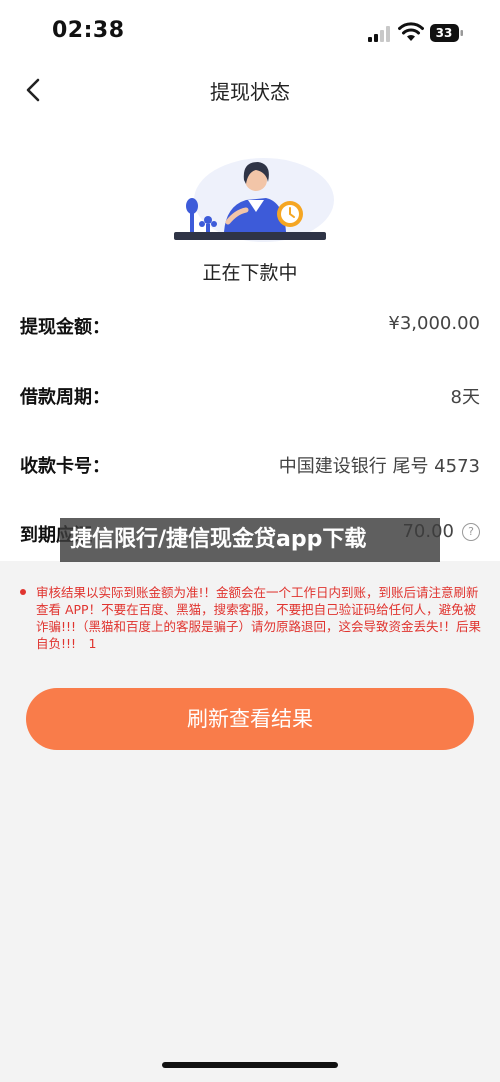  I want to click on row-label: 借款周期：, so click(65, 397).